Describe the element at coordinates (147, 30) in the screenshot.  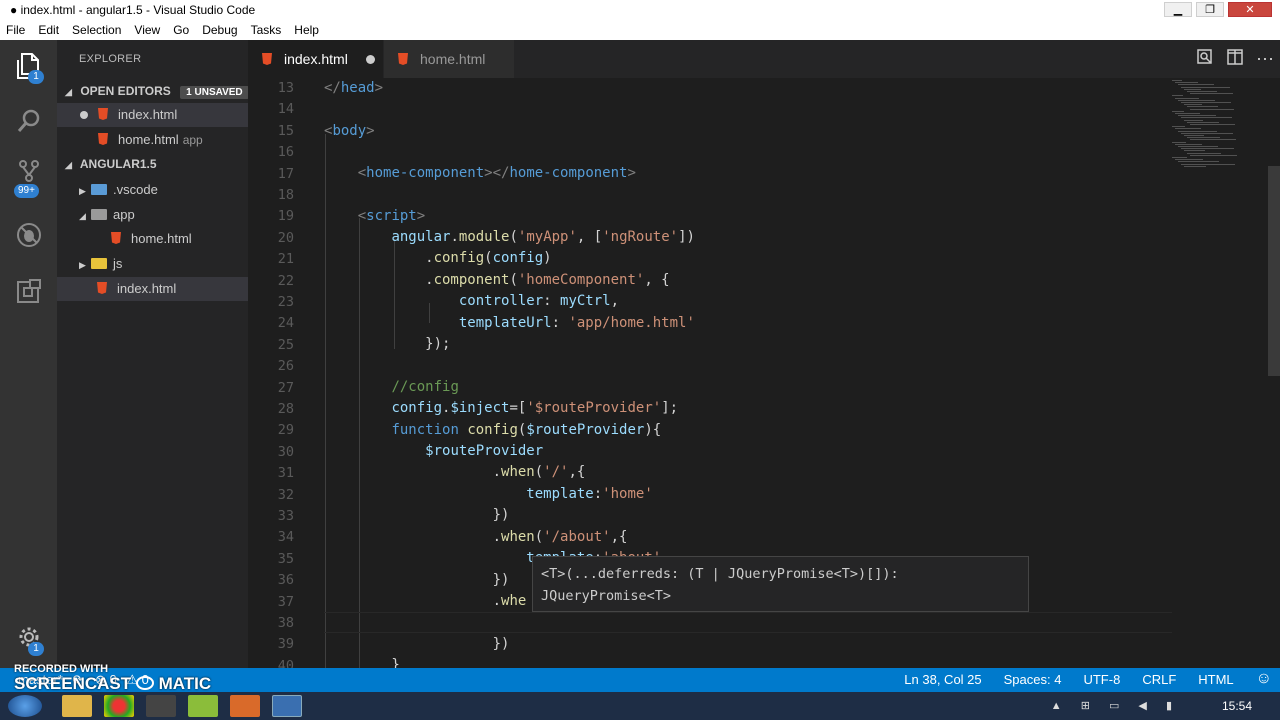
I see `menu-view: View` at that location.